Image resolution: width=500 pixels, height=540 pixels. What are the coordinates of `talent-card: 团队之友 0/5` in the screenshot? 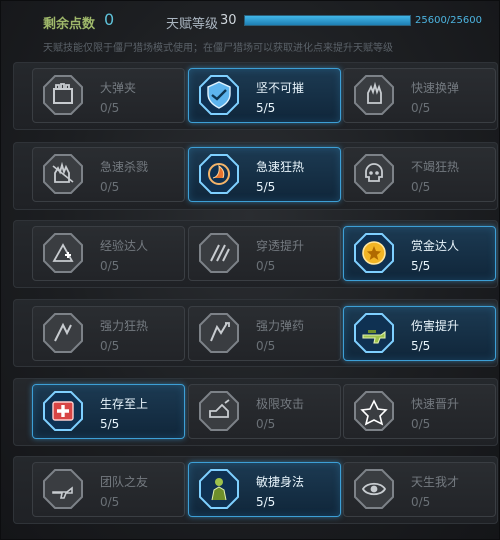 It's located at (108, 489).